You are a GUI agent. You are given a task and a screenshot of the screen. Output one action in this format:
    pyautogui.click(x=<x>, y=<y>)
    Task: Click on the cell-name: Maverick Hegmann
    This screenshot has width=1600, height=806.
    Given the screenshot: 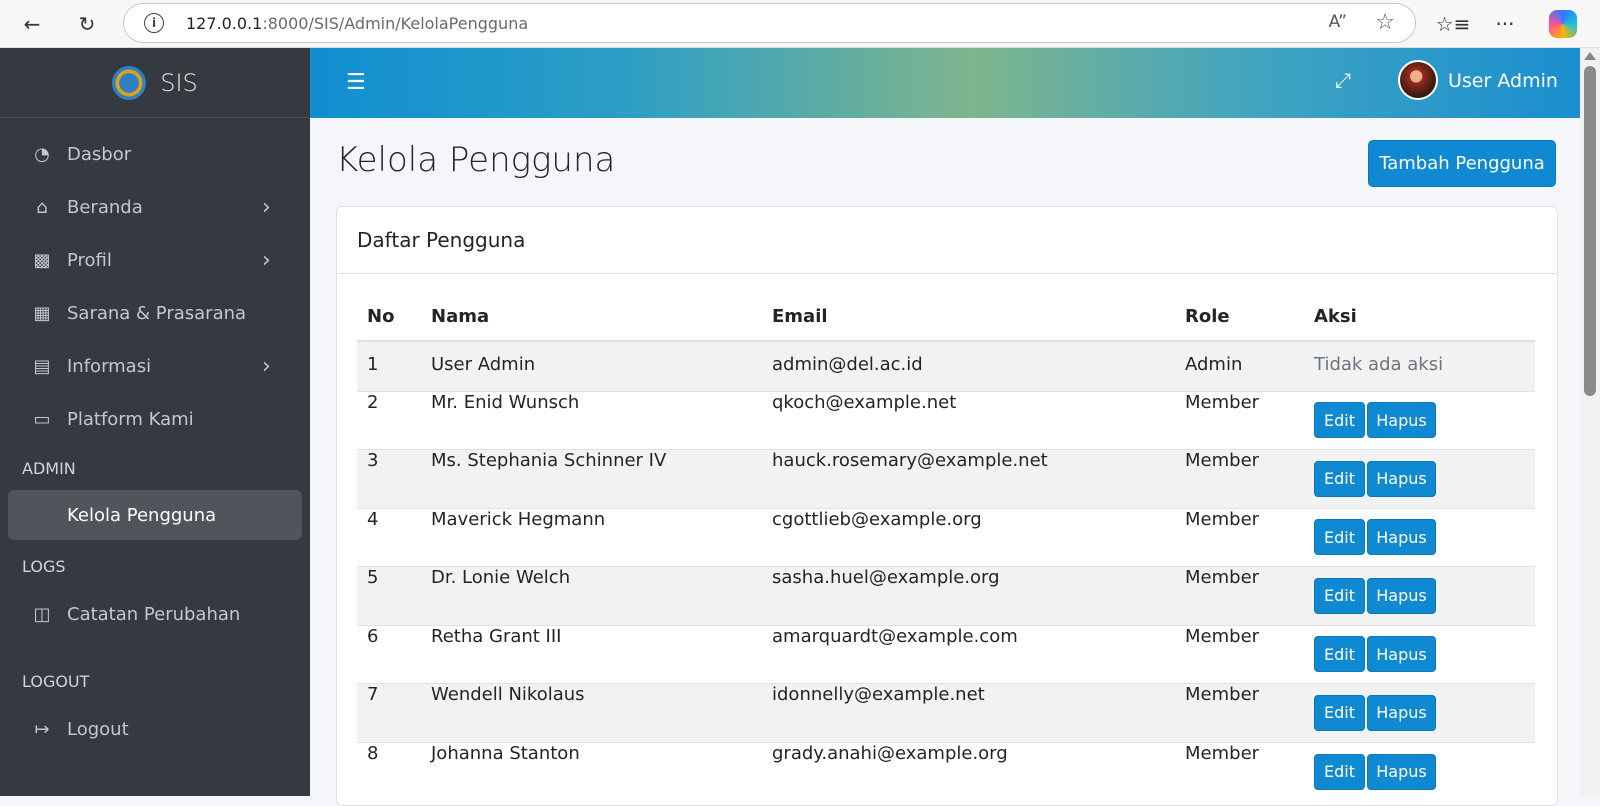 What is the action you would take?
    pyautogui.click(x=591, y=537)
    